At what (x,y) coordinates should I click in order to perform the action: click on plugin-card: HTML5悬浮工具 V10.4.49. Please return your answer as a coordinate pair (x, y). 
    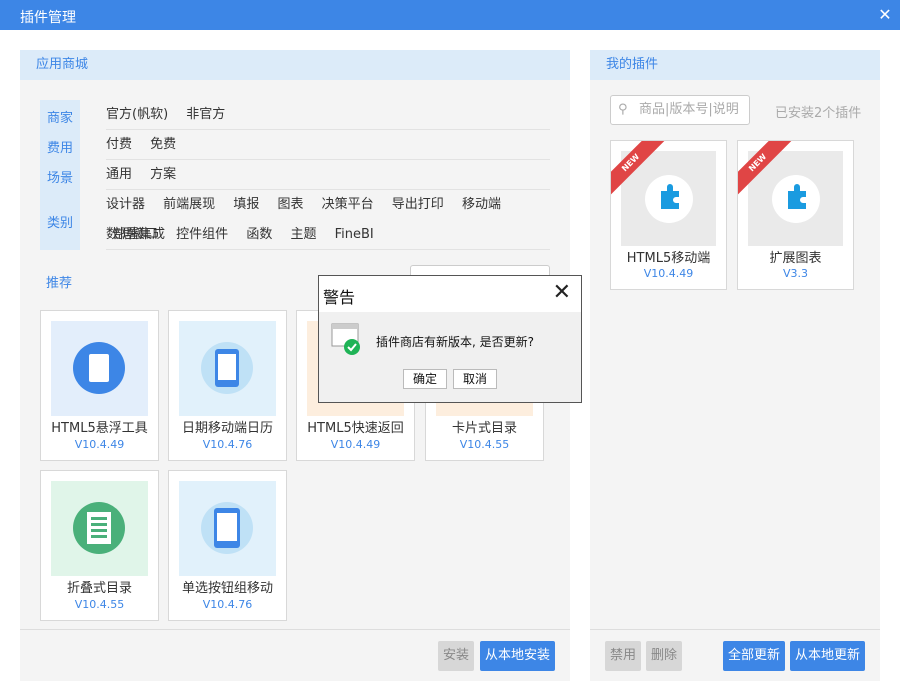
    Looking at the image, I should click on (99, 385).